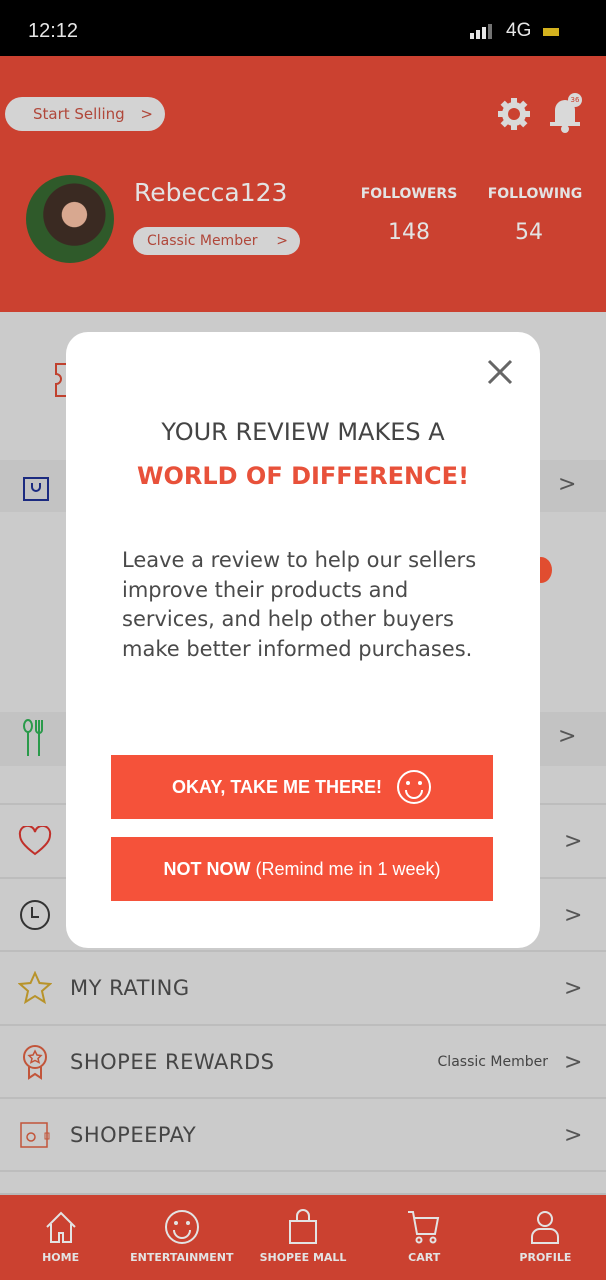  What do you see at coordinates (303, 1061) in the screenshot?
I see `menu-item-shopee-rewards: SHOPEE REWARDS Classic Member >` at bounding box center [303, 1061].